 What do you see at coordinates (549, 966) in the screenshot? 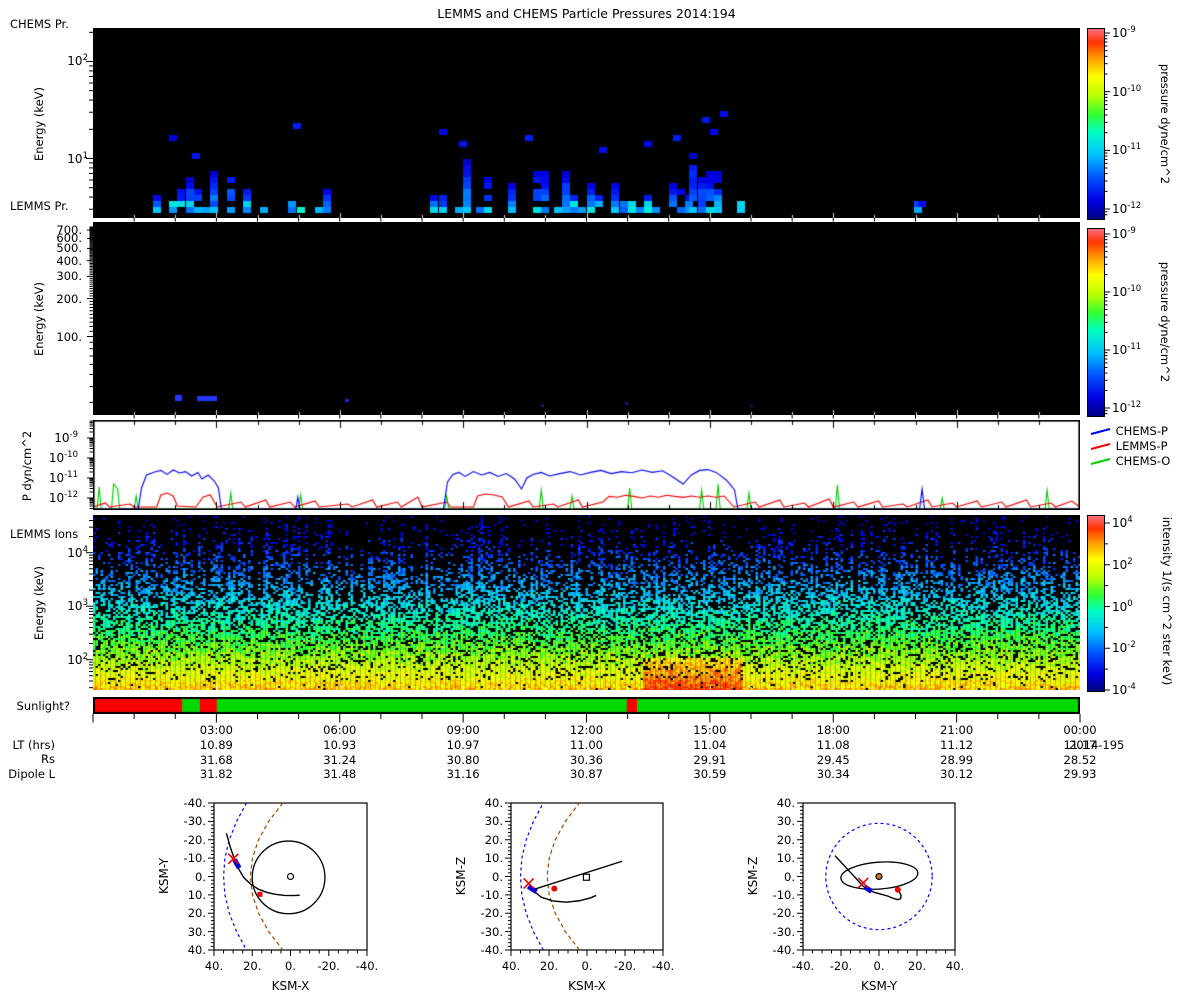
I see `orbit-x-tick-label: 20.` at bounding box center [549, 966].